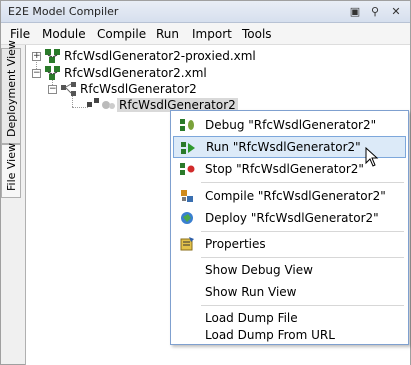  Describe the element at coordinates (375, 12) in the screenshot. I see `pin-icon: ⚲` at that location.